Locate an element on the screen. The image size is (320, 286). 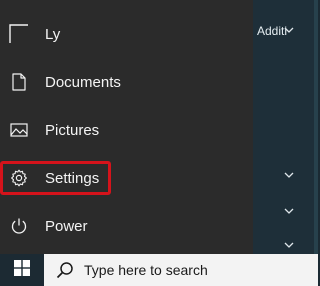
power-icon is located at coordinates (19, 226).